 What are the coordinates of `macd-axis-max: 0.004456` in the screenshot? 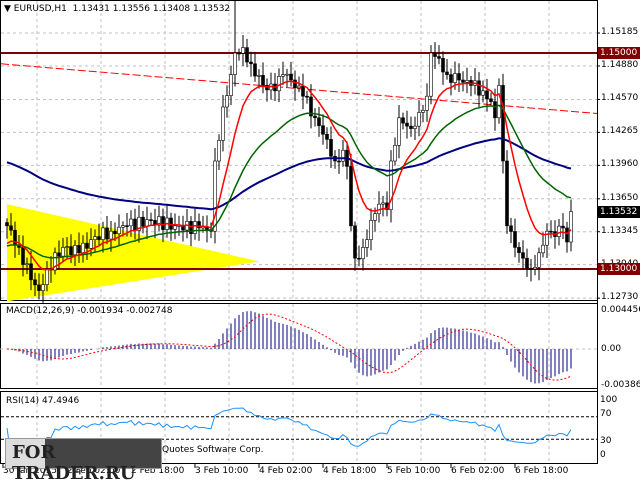 It's located at (620, 310).